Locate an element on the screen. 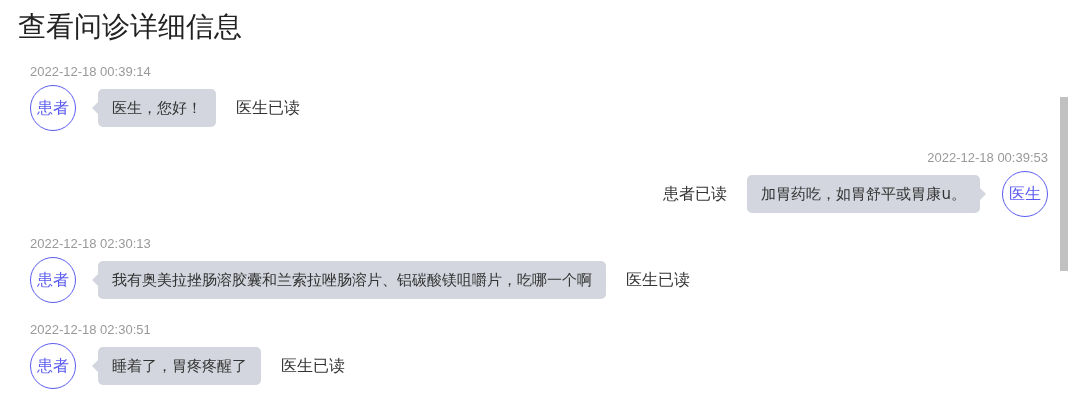 The width and height of the screenshot is (1075, 402). message-time: 2022-12-18 02:30:51 is located at coordinates (91, 329).